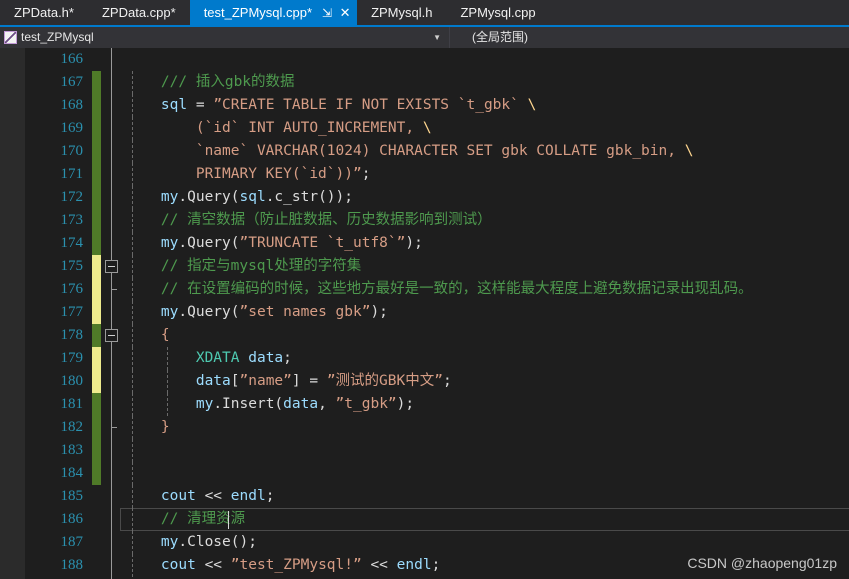  I want to click on code-line: 185 cout << endl;, so click(437, 496).